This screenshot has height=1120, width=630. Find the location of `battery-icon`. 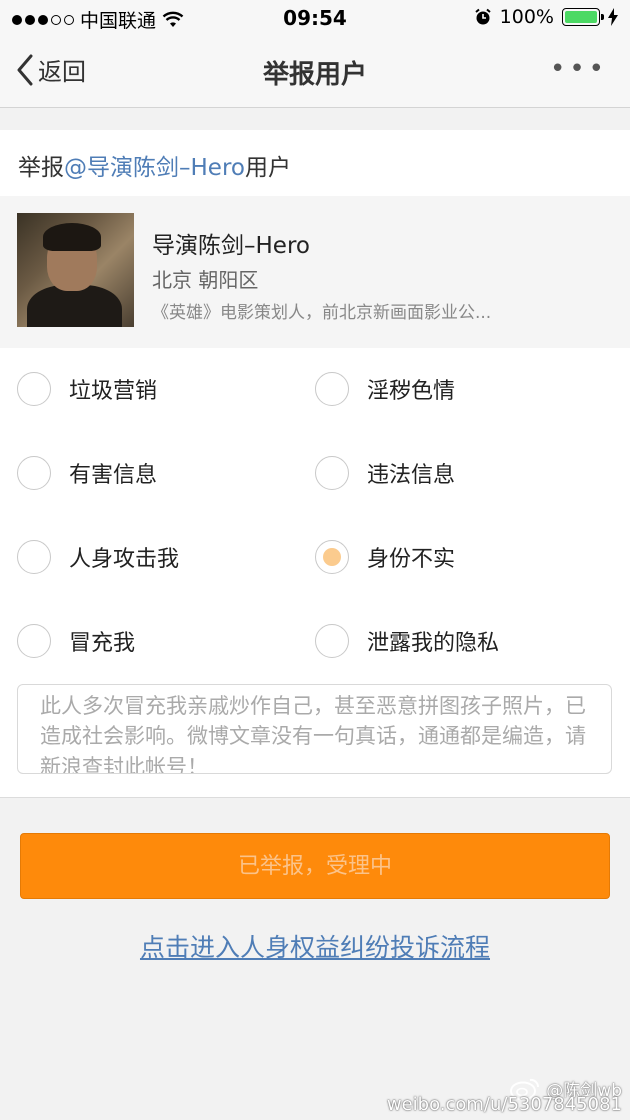

battery-icon is located at coordinates (583, 17).